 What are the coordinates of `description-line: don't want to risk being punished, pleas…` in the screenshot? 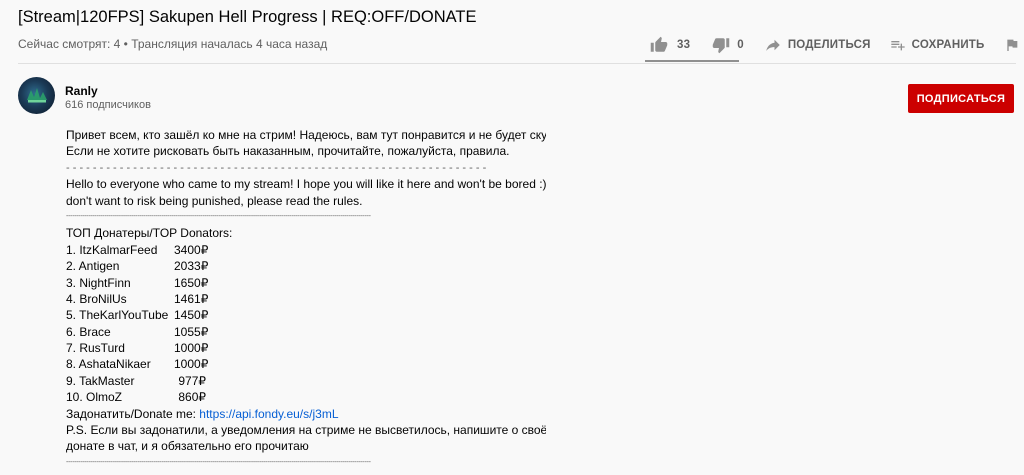 It's located at (214, 200).